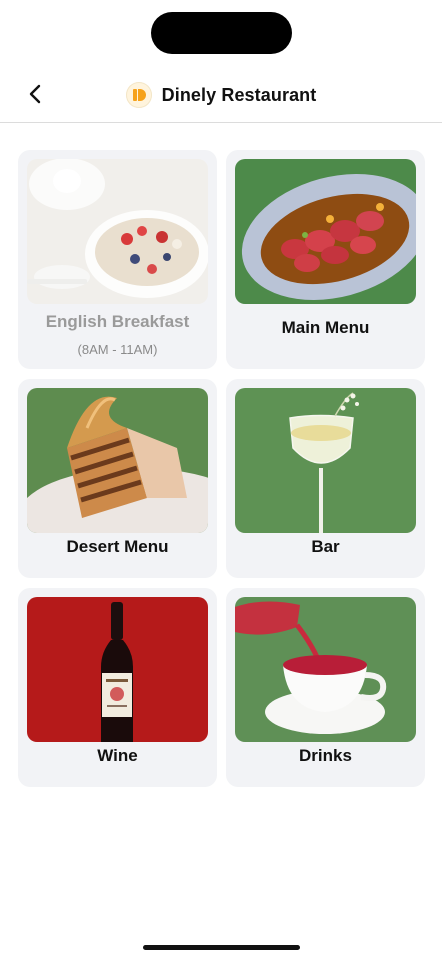 This screenshot has width=442, height=960. What do you see at coordinates (221, 33) in the screenshot?
I see `device-notch` at bounding box center [221, 33].